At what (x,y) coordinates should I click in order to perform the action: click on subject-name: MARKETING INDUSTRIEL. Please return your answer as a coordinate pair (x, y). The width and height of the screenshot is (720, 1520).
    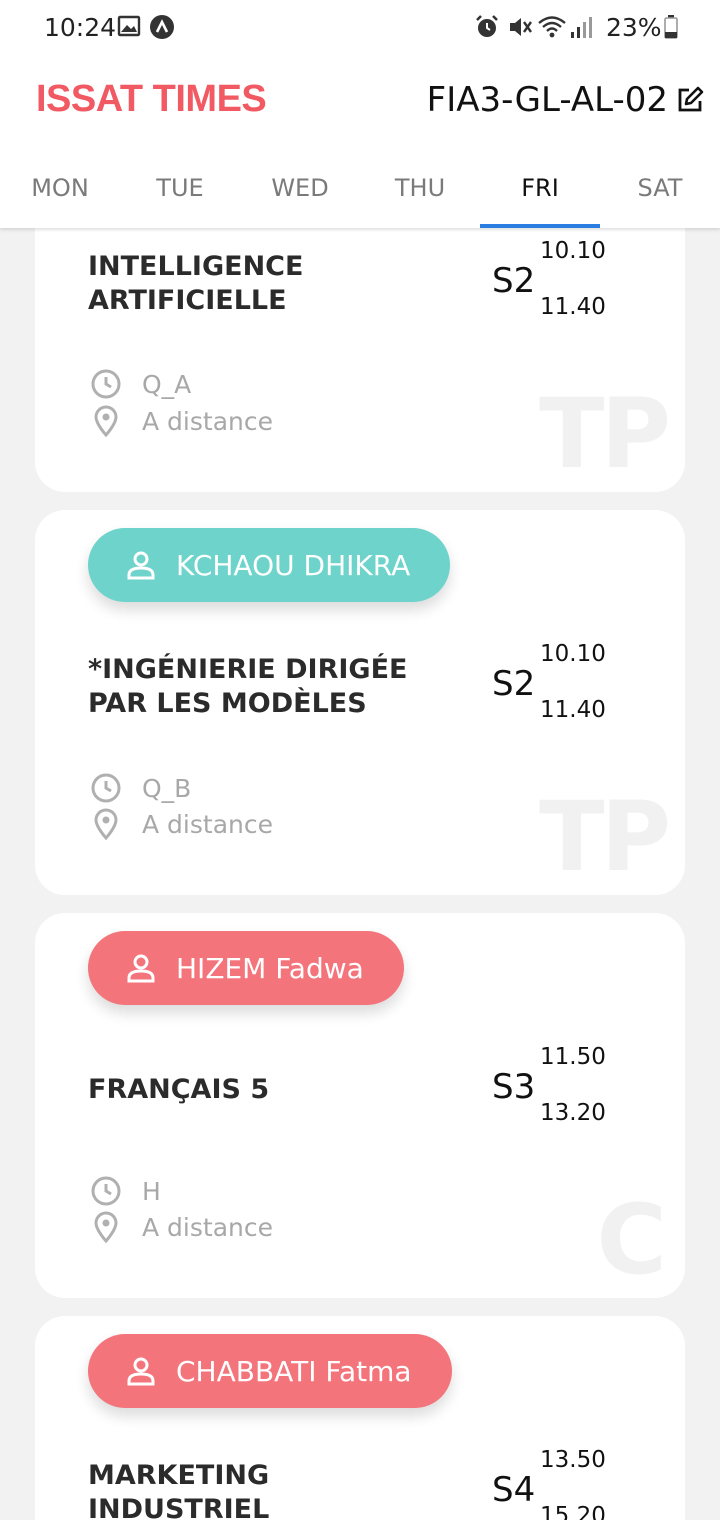
    Looking at the image, I should click on (179, 1490).